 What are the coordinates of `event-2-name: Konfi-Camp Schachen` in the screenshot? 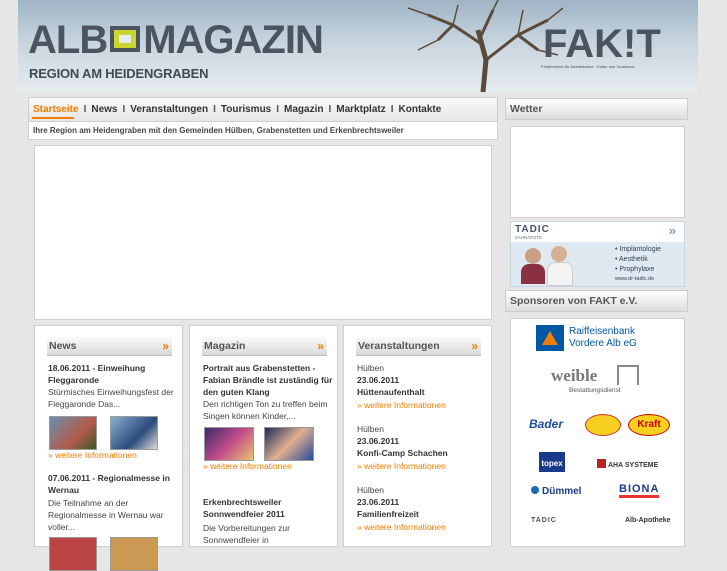 It's located at (422, 453).